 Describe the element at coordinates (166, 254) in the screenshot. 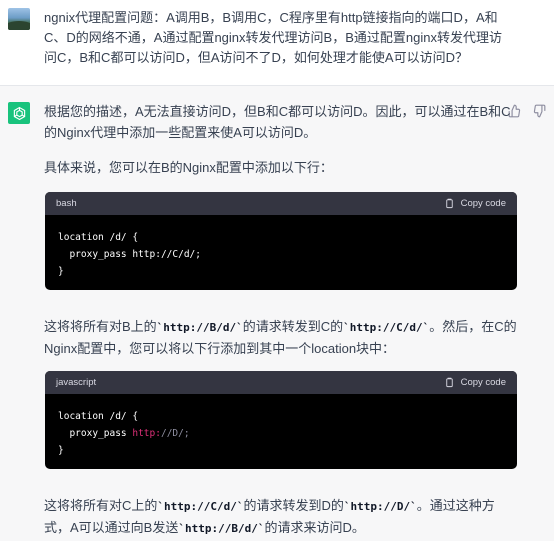

I see `code-value: http://C/d/;` at that location.